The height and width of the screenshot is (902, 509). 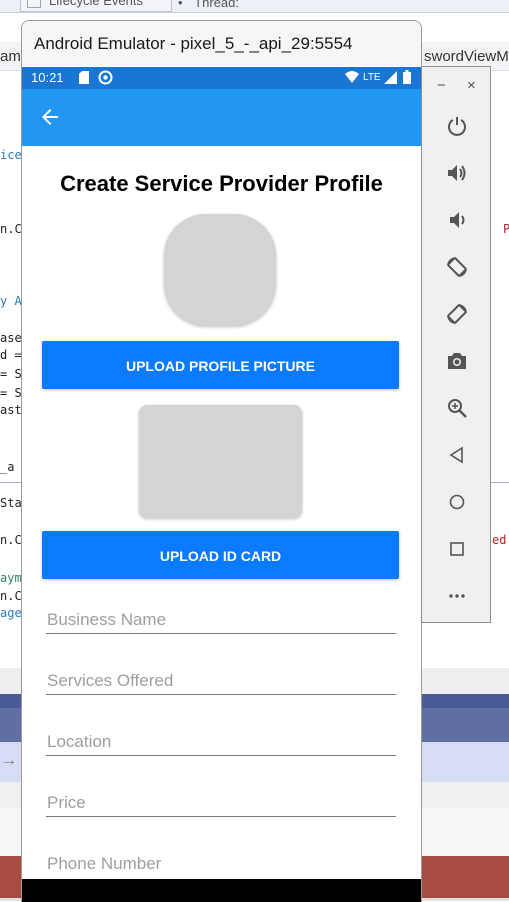 I want to click on home-icon, so click(x=457, y=502).